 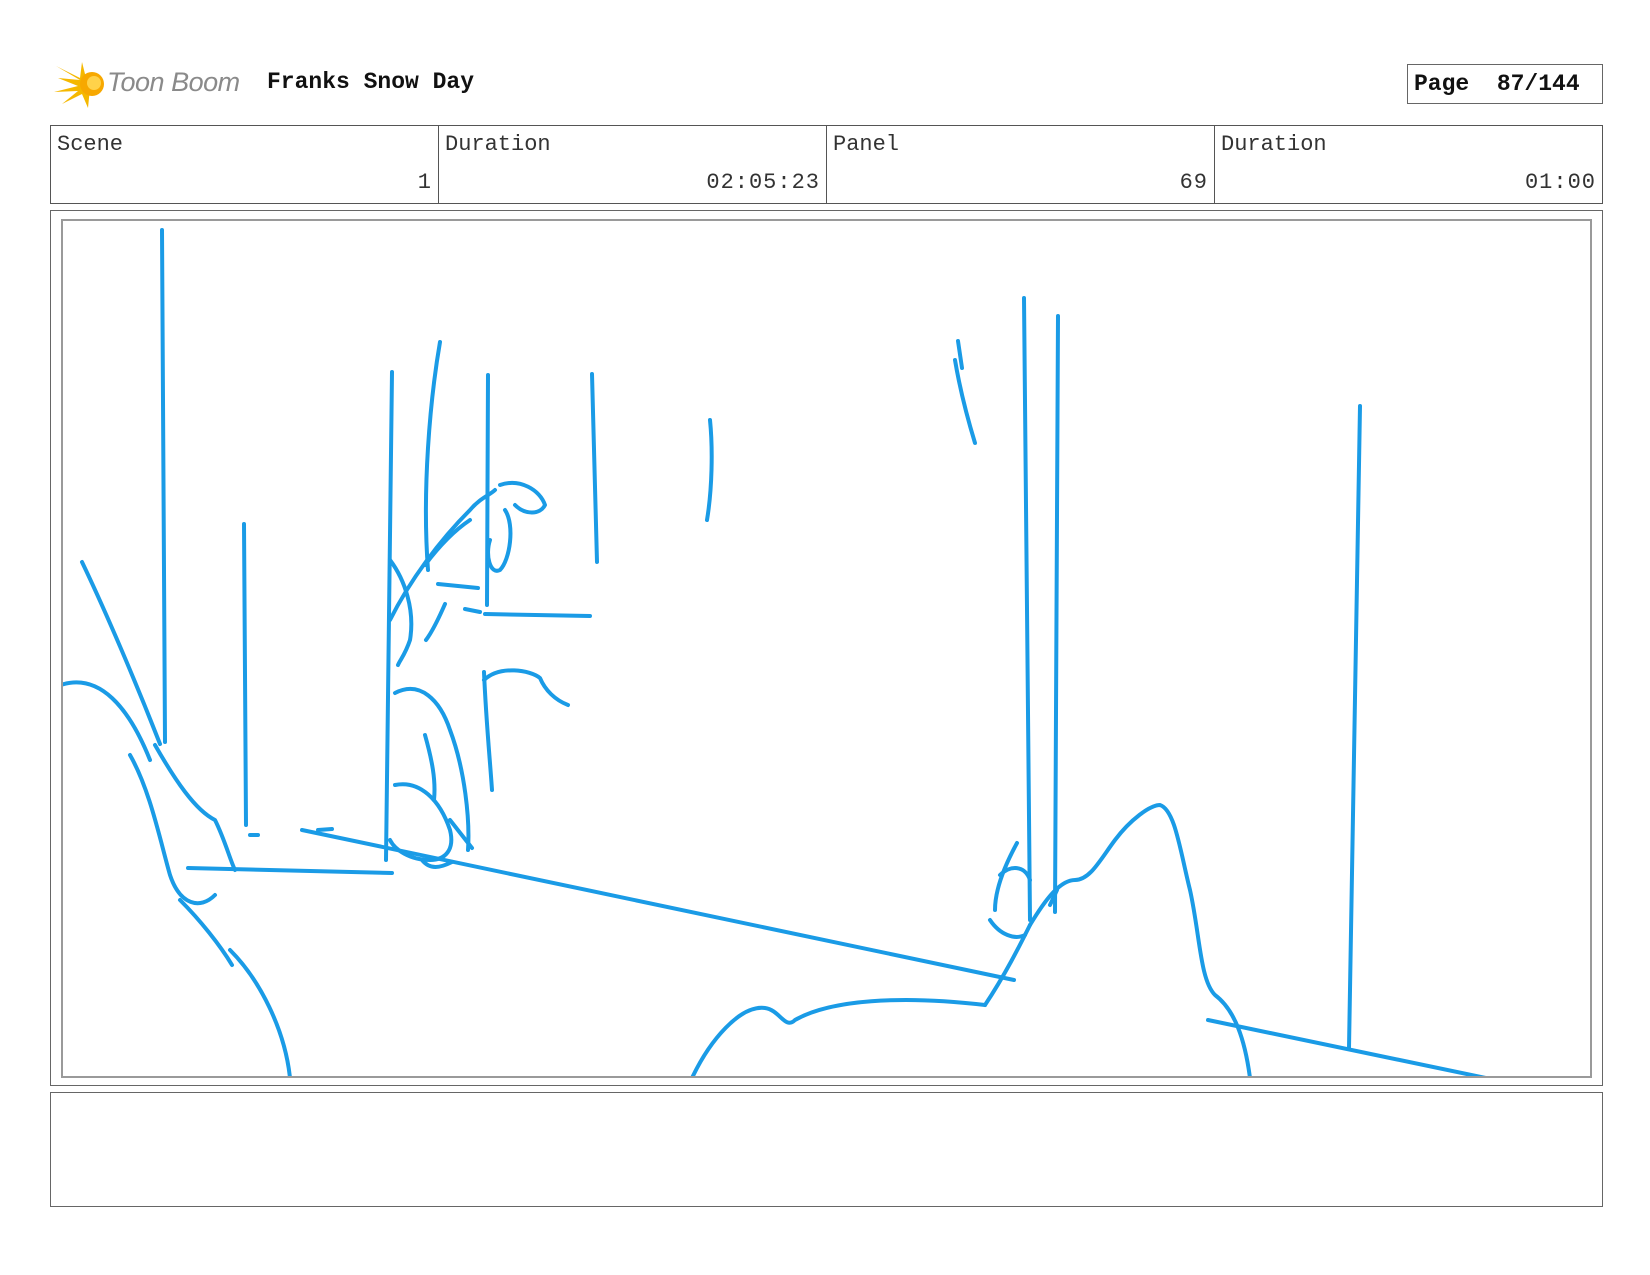 I want to click on scene-duration-value: 02:05:23, so click(x=763, y=182).